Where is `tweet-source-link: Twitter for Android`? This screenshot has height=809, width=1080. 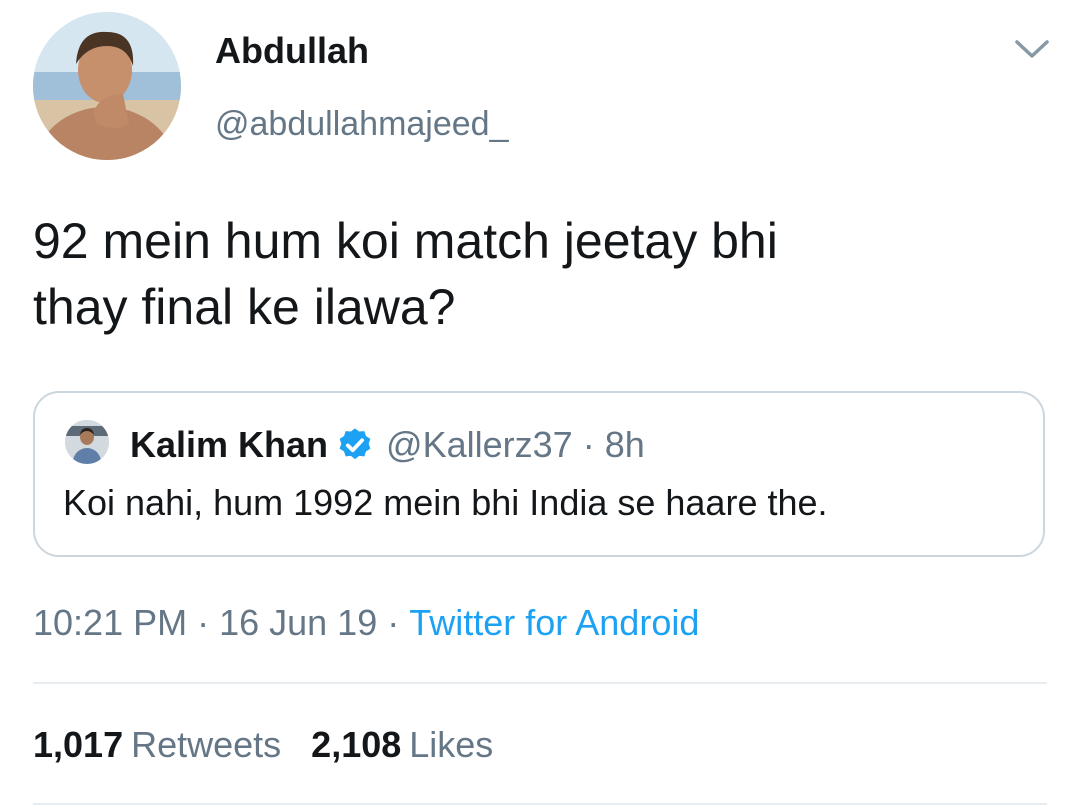 tweet-source-link: Twitter for Android is located at coordinates (554, 622).